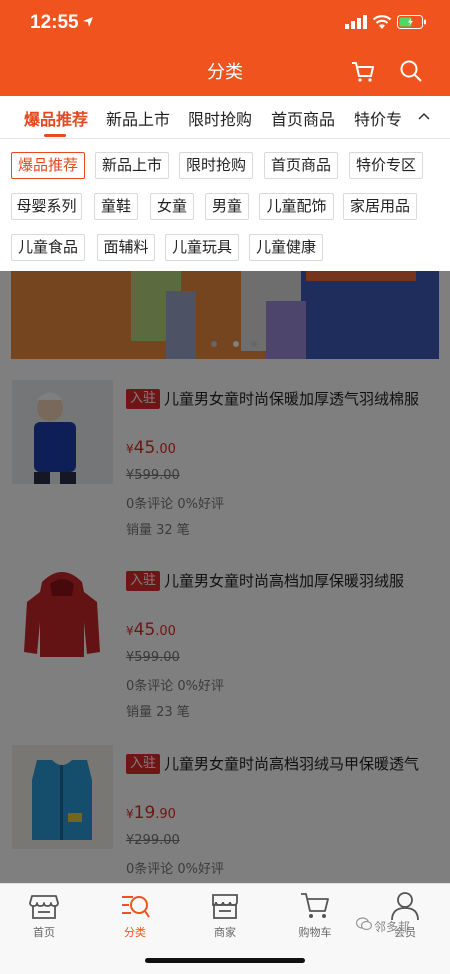 The width and height of the screenshot is (450, 974). What do you see at coordinates (172, 206) in the screenshot?
I see `category-chip: 女童` at bounding box center [172, 206].